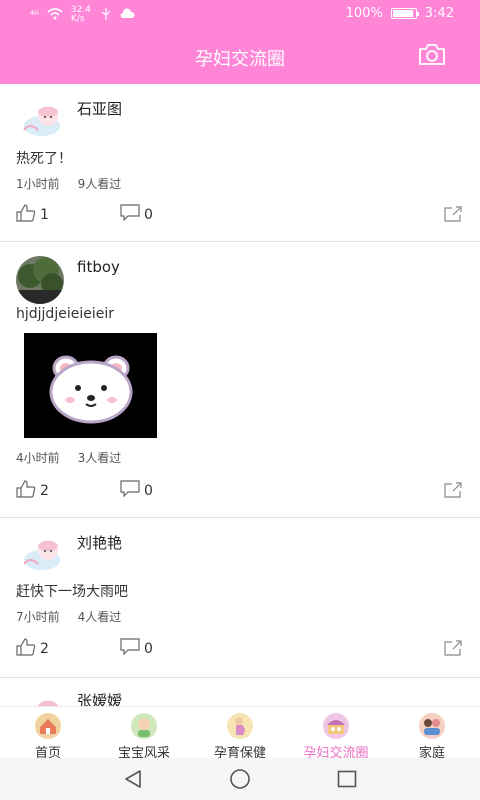 The image size is (480, 800). What do you see at coordinates (98, 267) in the screenshot?
I see `author-name: fitboy` at bounding box center [98, 267].